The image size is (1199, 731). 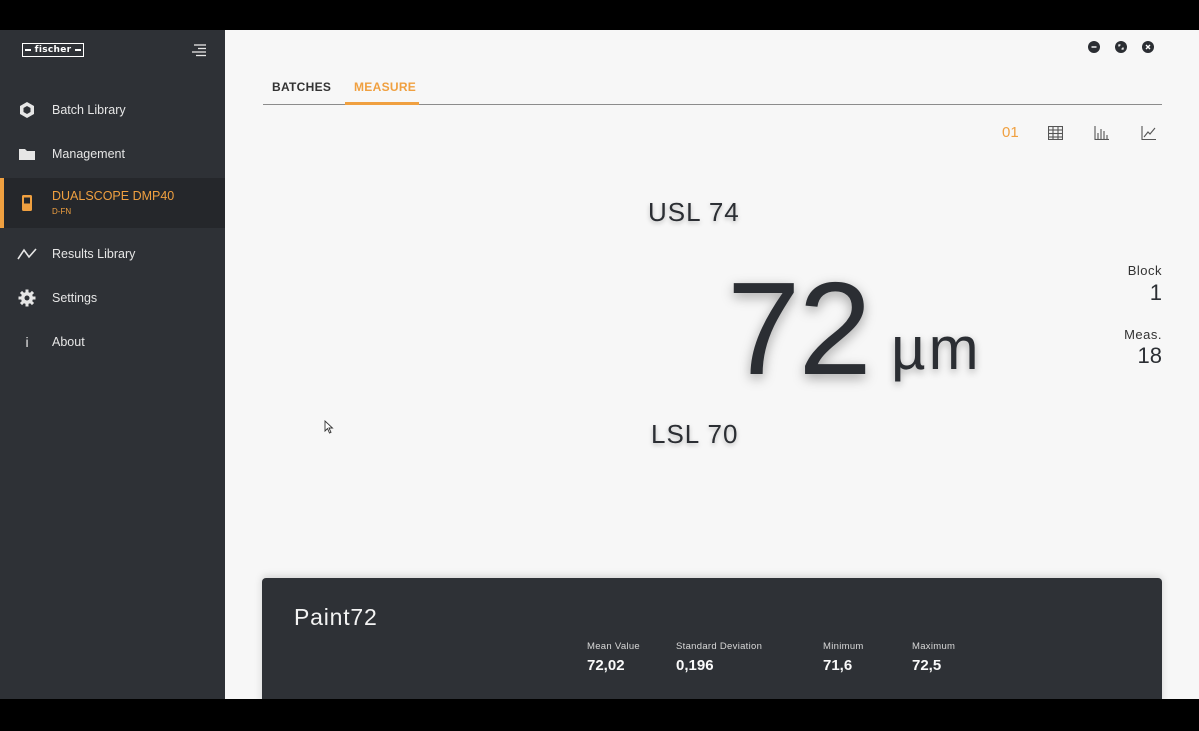 What do you see at coordinates (843, 646) in the screenshot?
I see `stat-label: Minimum` at bounding box center [843, 646].